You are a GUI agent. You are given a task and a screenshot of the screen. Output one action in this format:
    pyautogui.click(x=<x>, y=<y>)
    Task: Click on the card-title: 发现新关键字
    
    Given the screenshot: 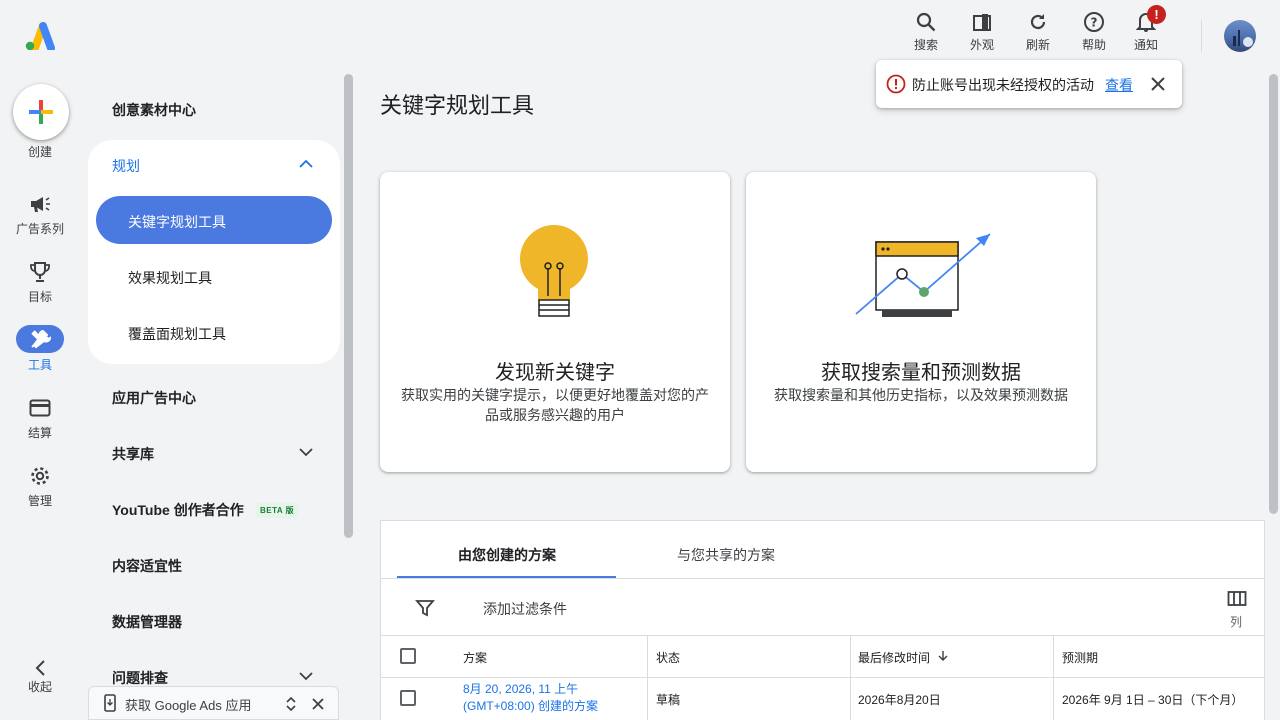 What is the action you would take?
    pyautogui.click(x=555, y=373)
    